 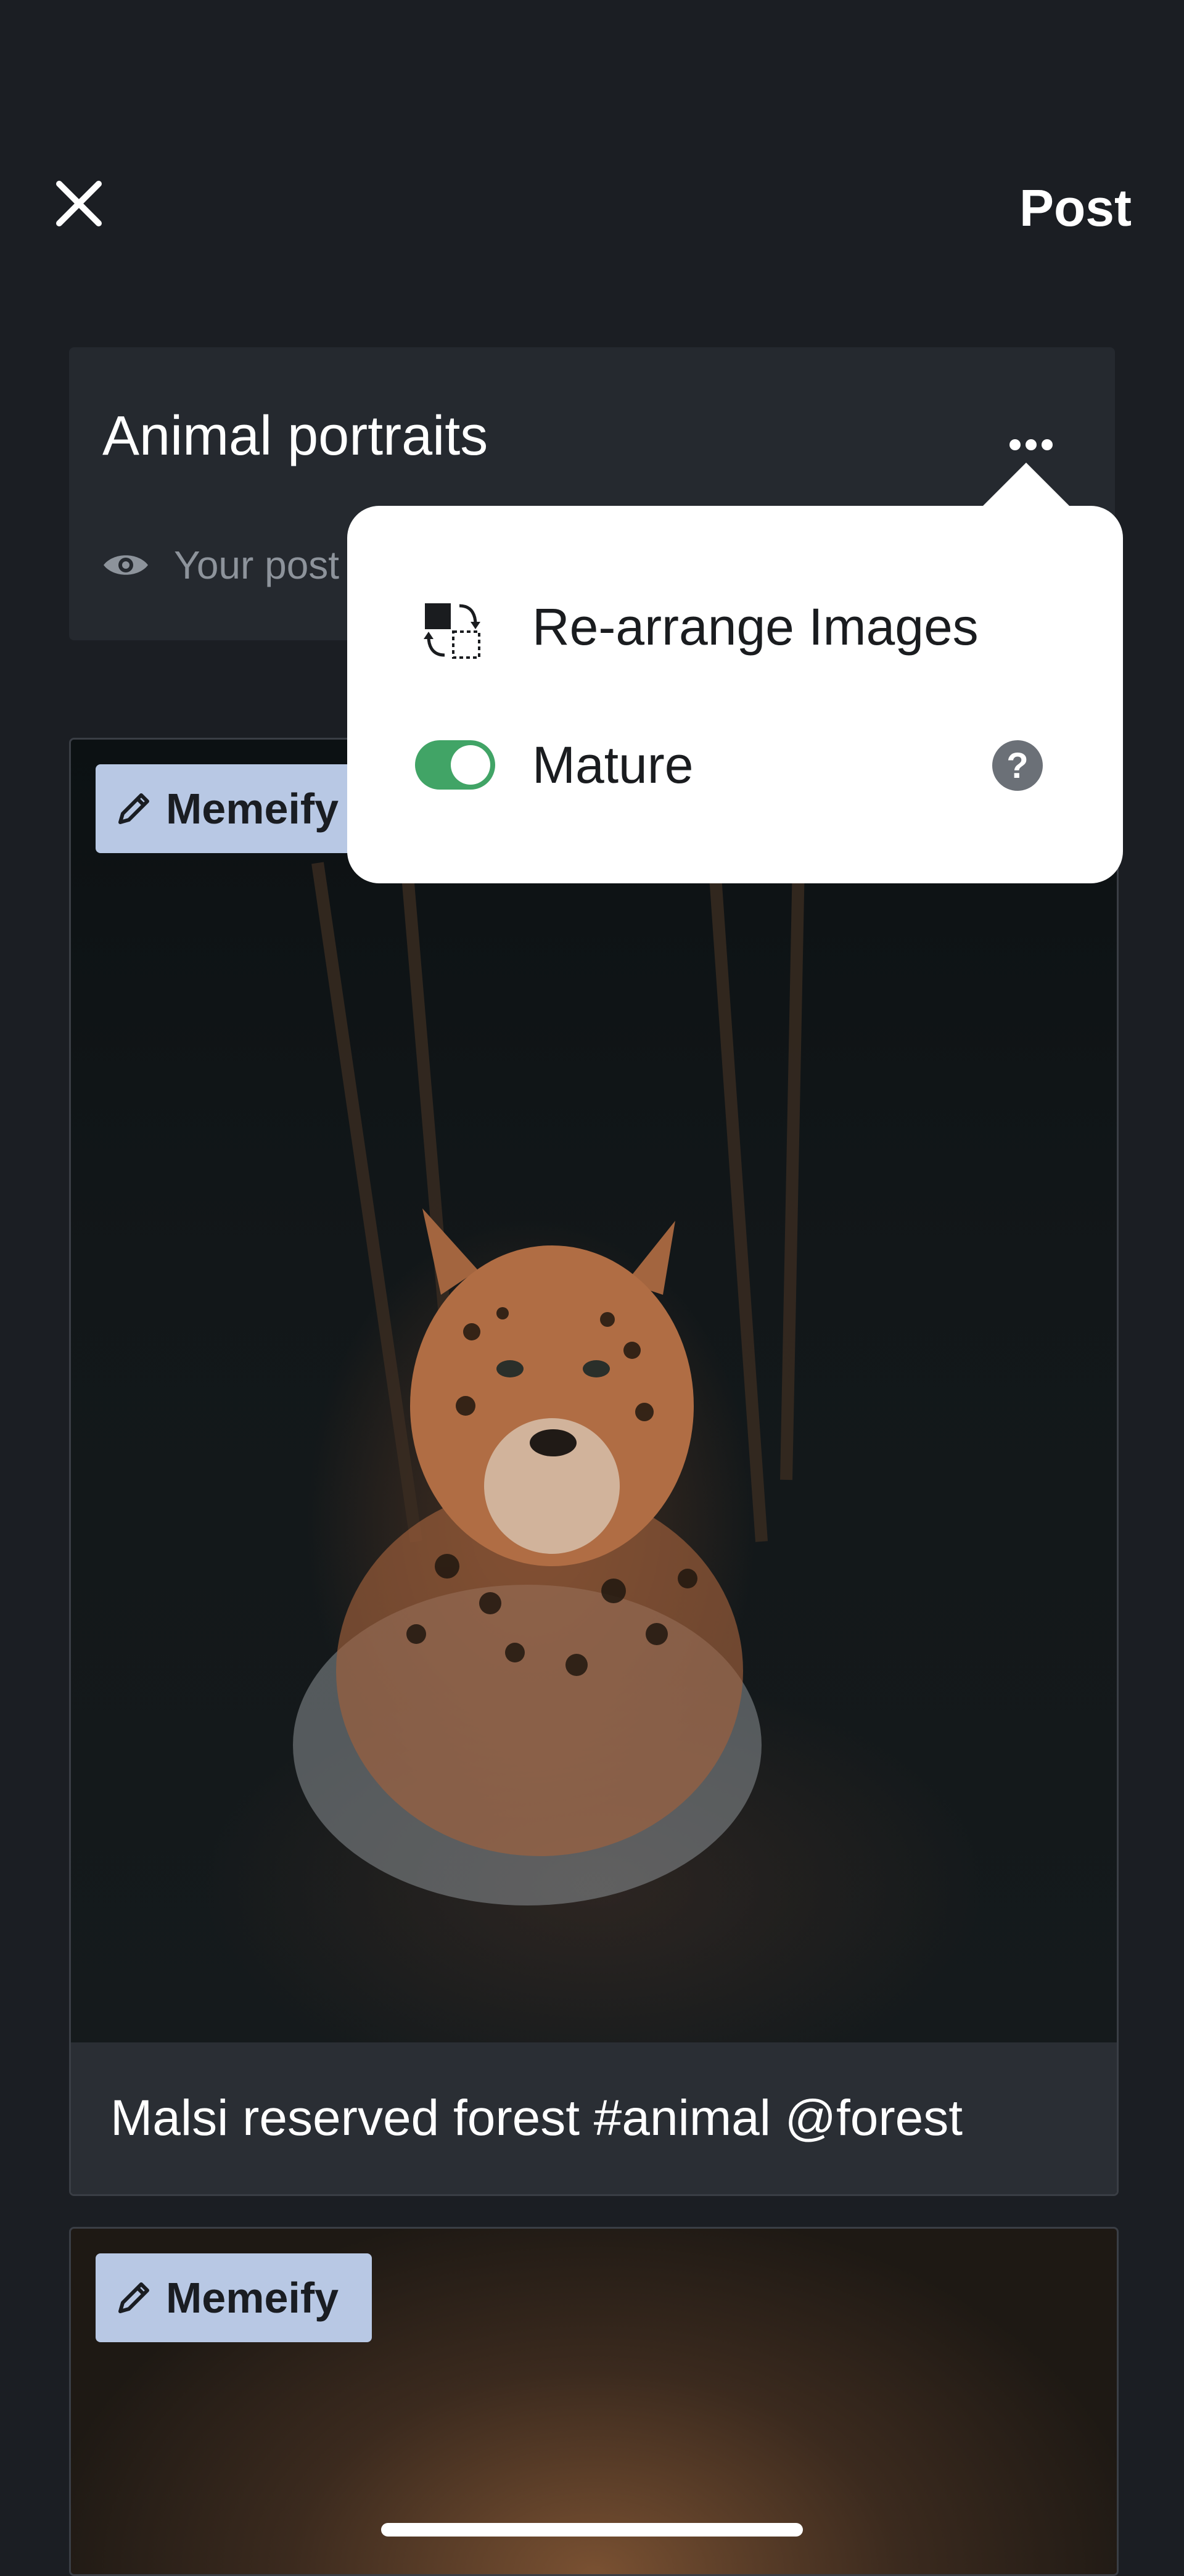 I want to click on visibility-text: Your post, so click(x=257, y=565).